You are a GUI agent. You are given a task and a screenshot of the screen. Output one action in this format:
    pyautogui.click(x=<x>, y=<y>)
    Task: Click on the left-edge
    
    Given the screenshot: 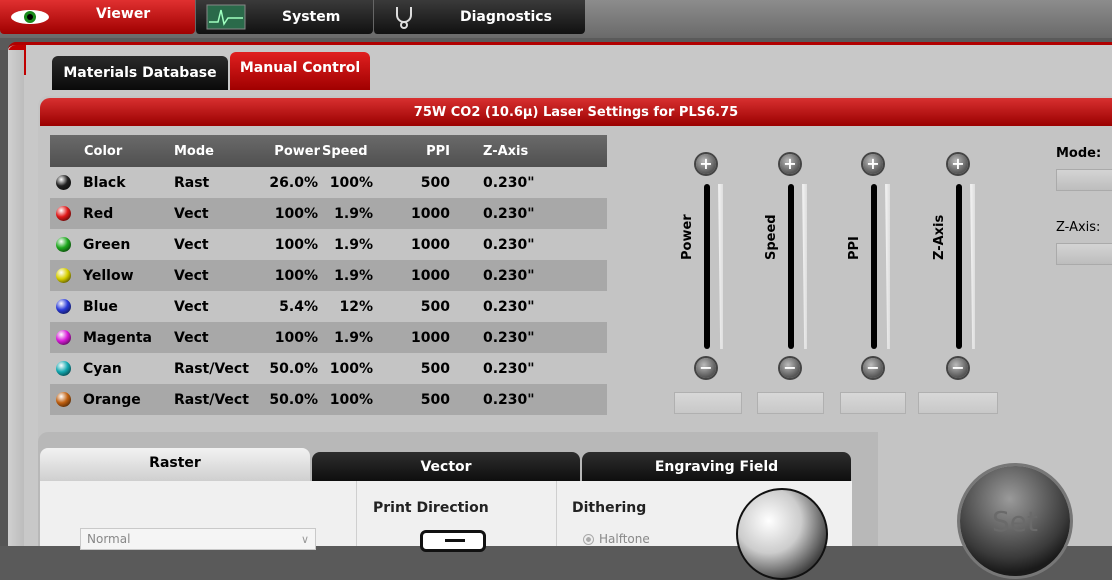 What is the action you would take?
    pyautogui.click(x=4, y=298)
    